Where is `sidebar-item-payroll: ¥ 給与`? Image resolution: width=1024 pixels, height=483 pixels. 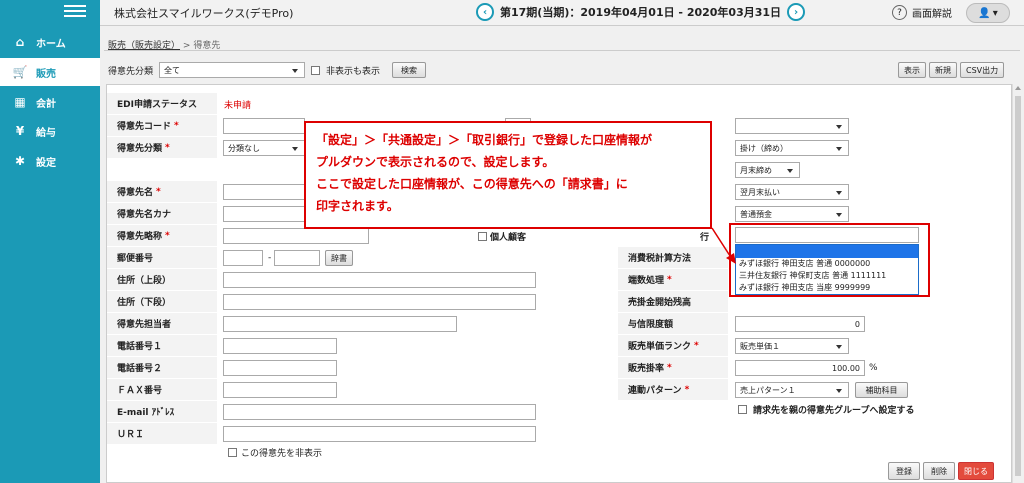 sidebar-item-payroll: ¥ 給与 is located at coordinates (50, 131).